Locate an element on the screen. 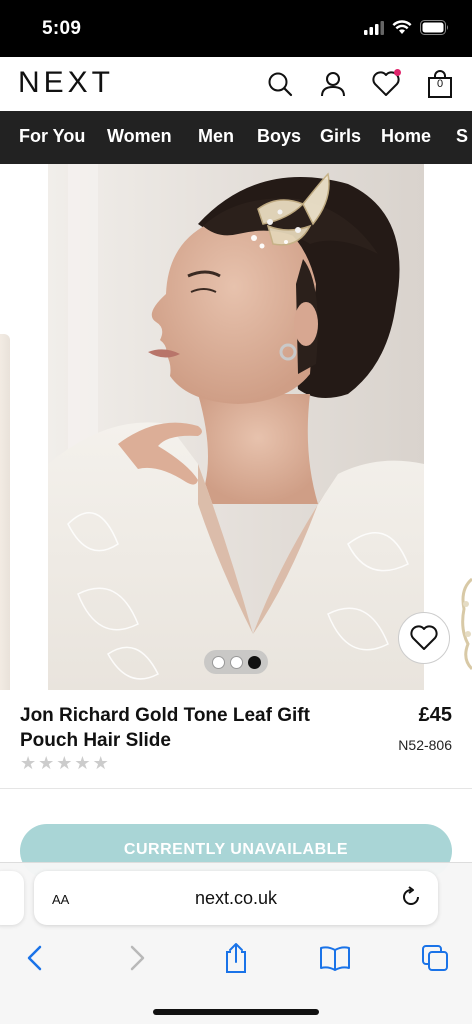 This screenshot has width=472, height=1024. status-icons is located at coordinates (407, 27).